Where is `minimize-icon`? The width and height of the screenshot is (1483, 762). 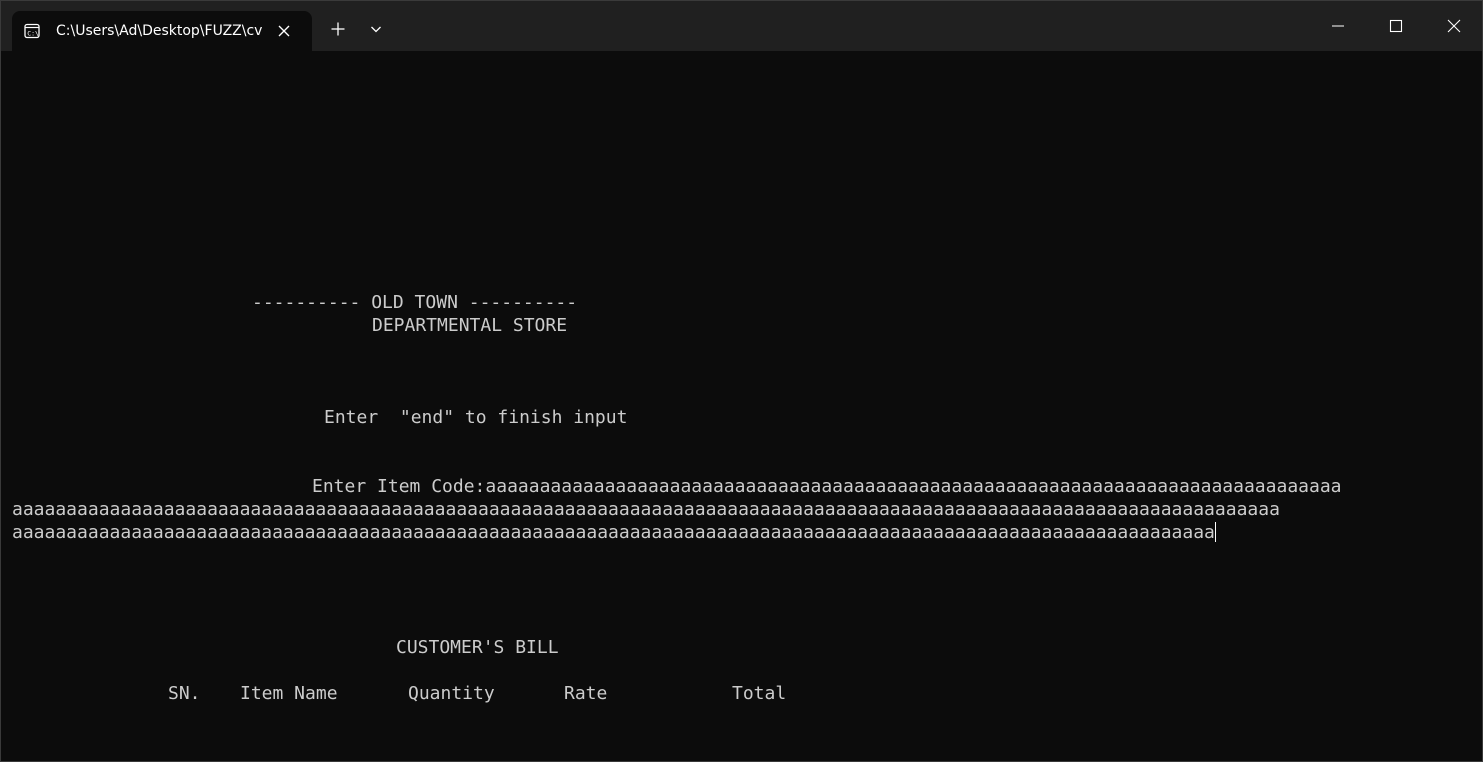
minimize-icon is located at coordinates (1338, 26).